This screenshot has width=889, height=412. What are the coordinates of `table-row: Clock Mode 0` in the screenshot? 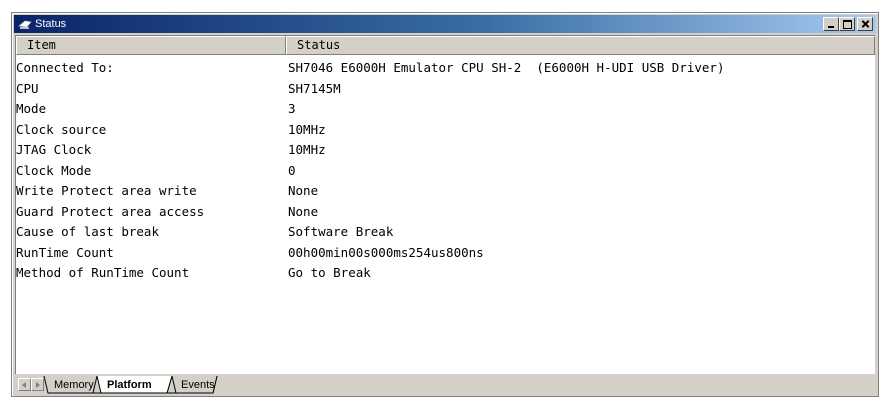 It's located at (445, 171).